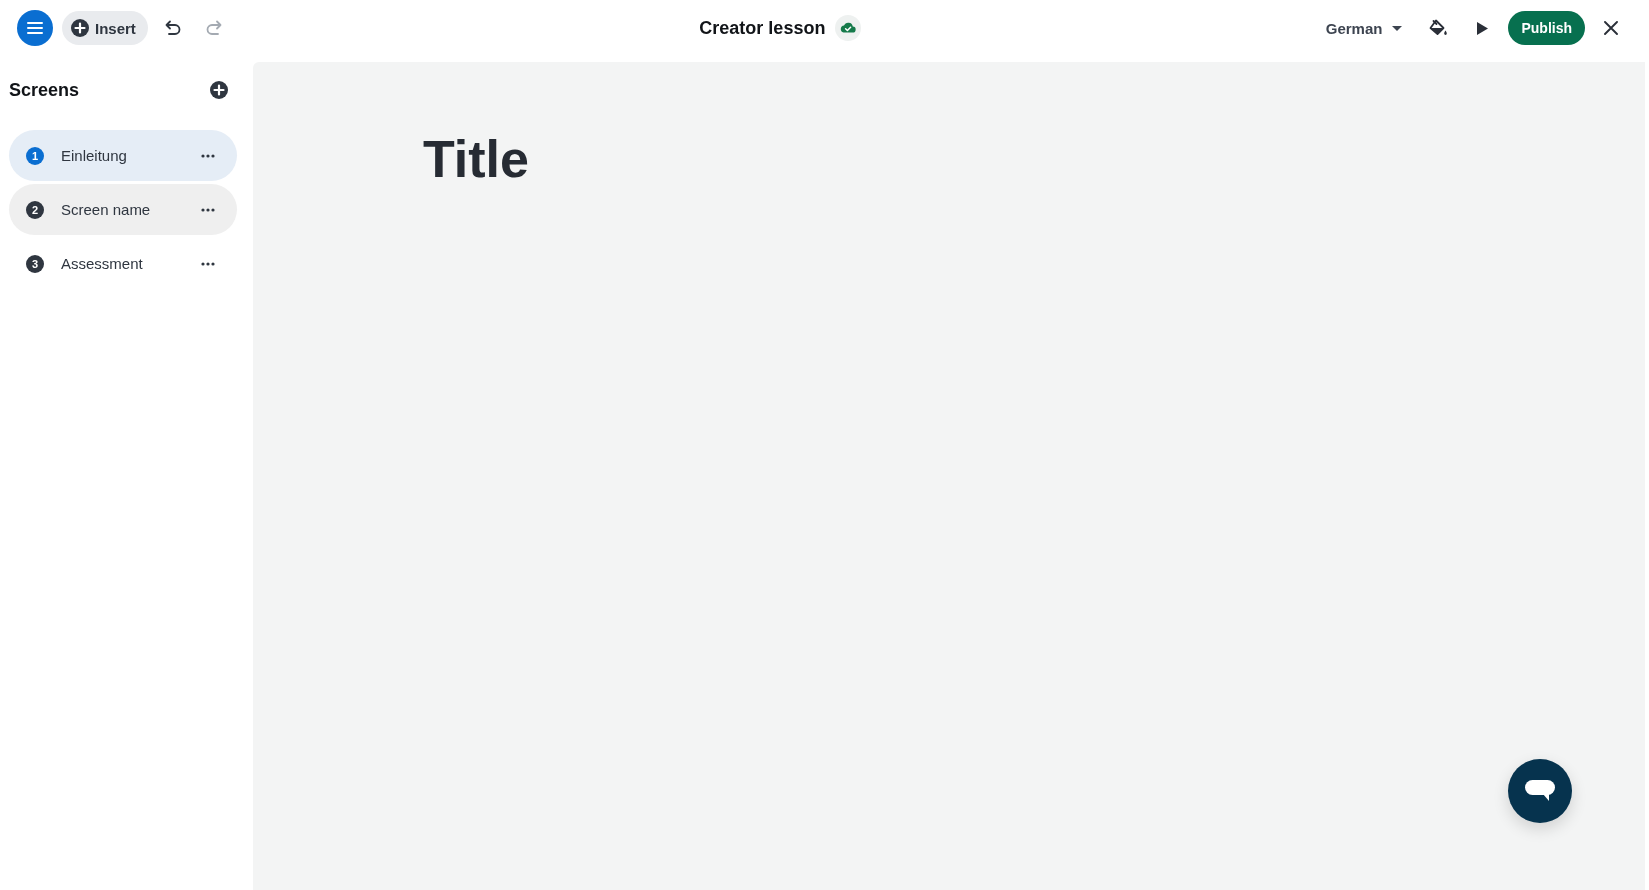 Image resolution: width=1649 pixels, height=890 pixels. Describe the element at coordinates (35, 155) in the screenshot. I see `screen-number: 1` at that location.